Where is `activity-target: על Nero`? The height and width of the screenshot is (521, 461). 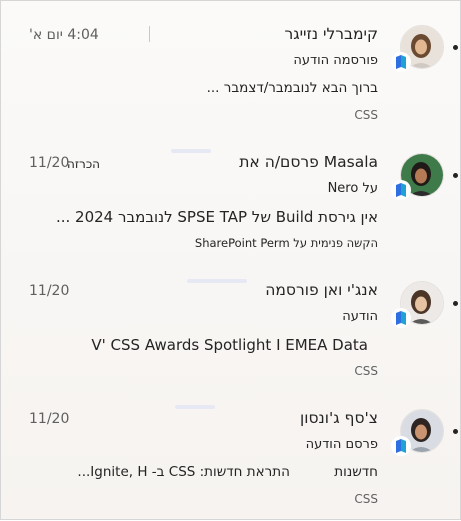
activity-target: על Nero is located at coordinates (352, 188).